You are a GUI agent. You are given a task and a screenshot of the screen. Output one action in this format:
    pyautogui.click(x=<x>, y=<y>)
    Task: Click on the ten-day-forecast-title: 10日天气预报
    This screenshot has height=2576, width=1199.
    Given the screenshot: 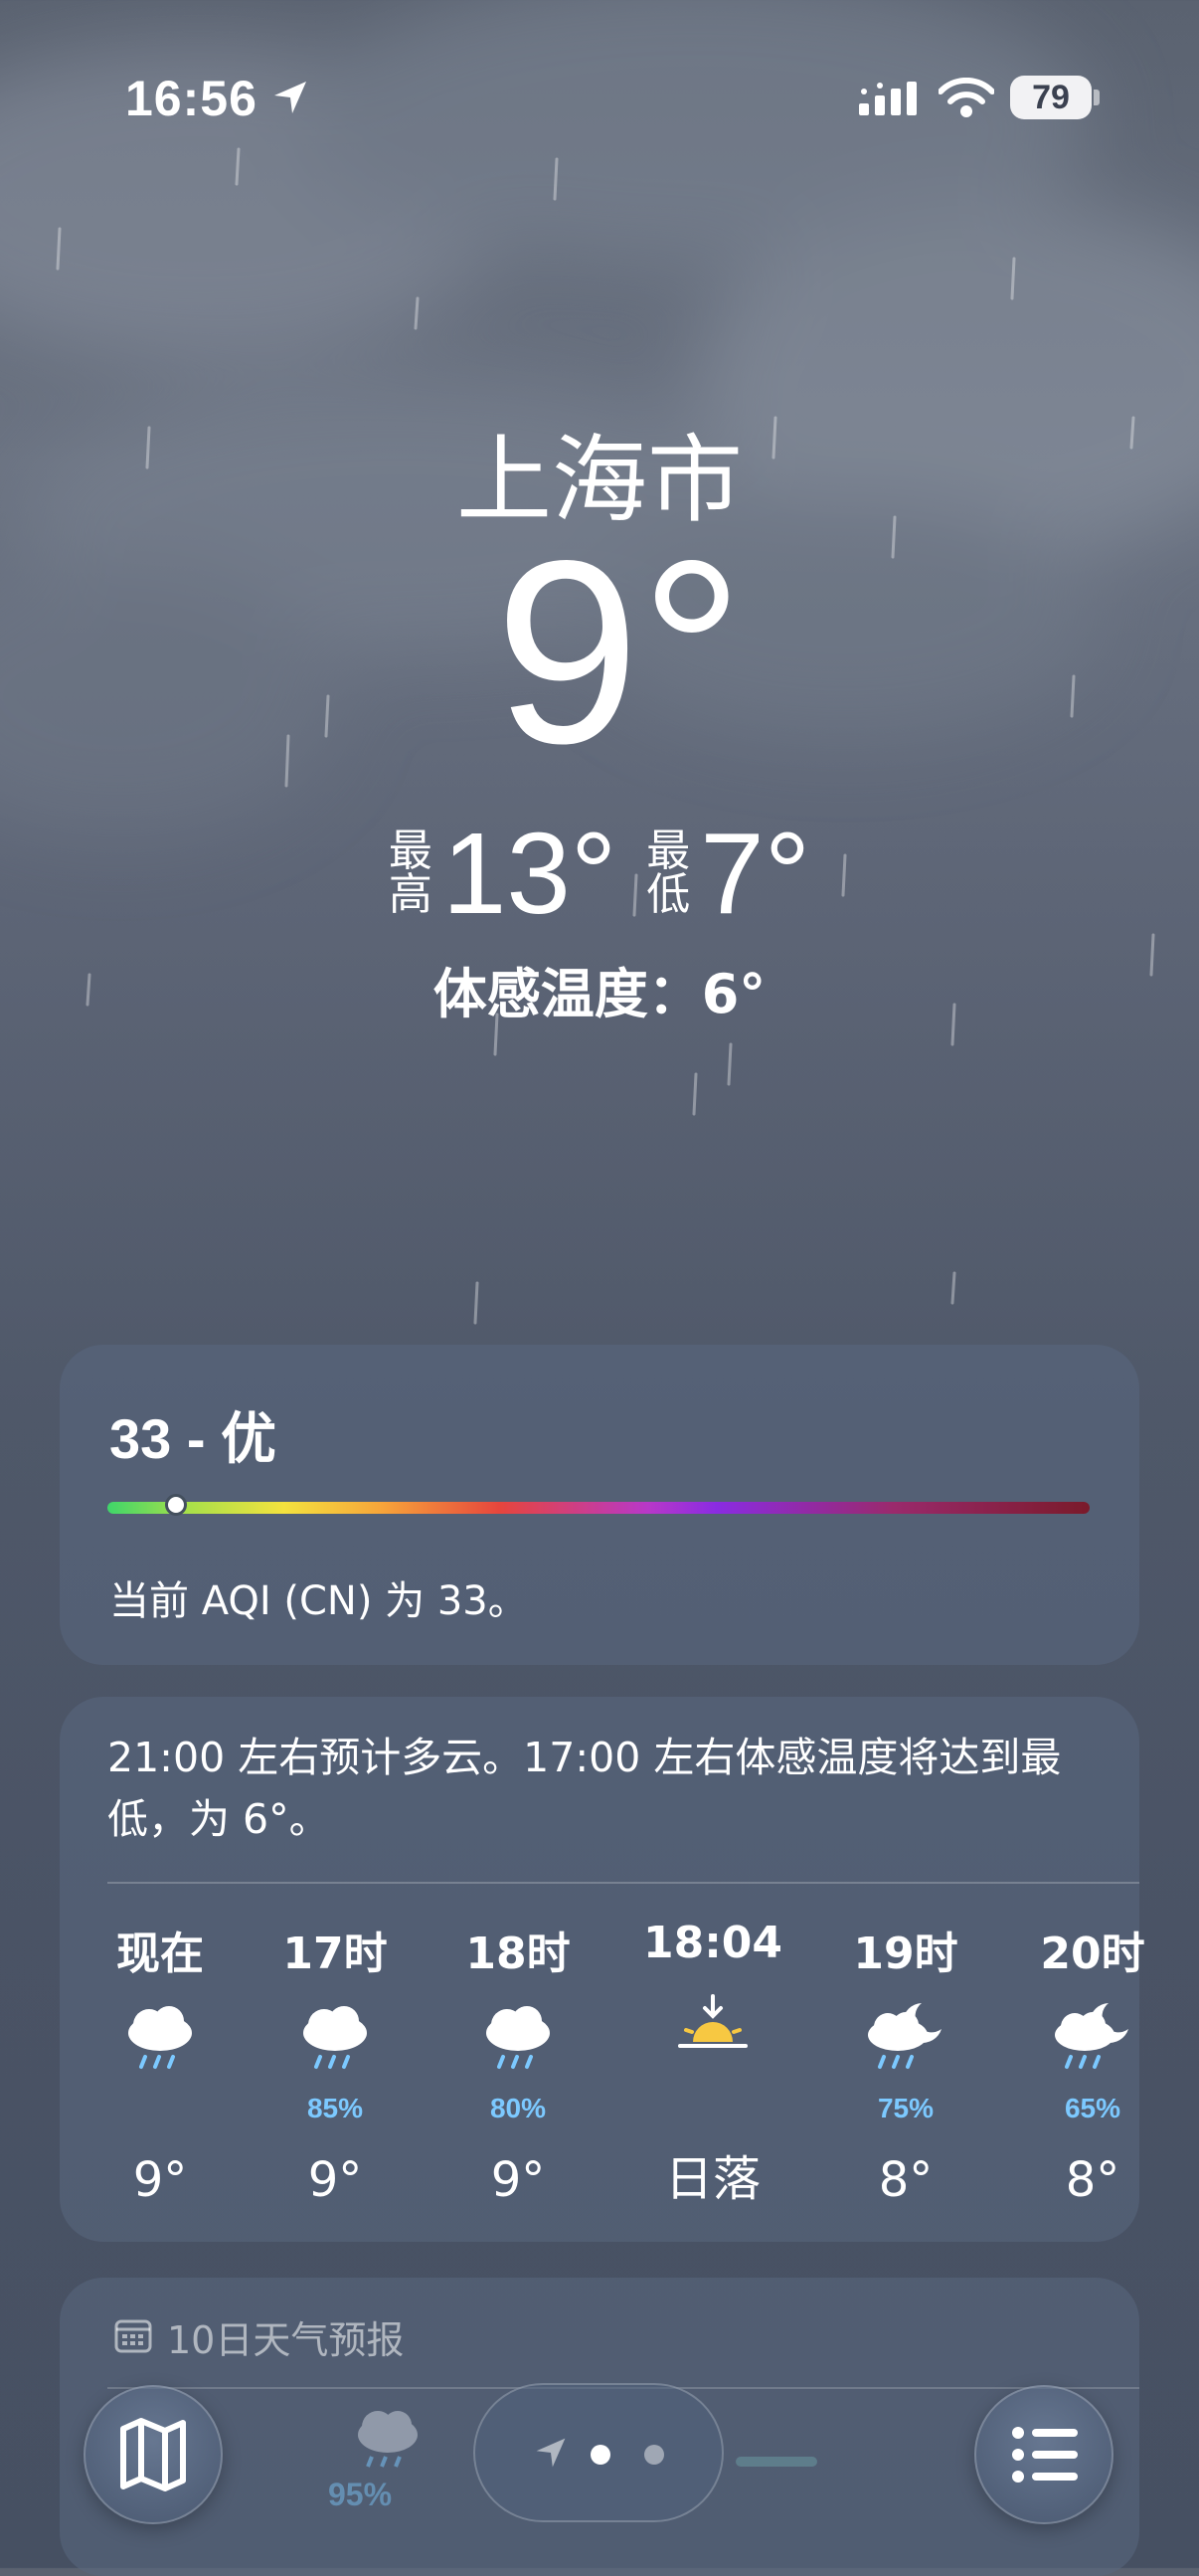 What is the action you would take?
    pyautogui.click(x=286, y=2340)
    